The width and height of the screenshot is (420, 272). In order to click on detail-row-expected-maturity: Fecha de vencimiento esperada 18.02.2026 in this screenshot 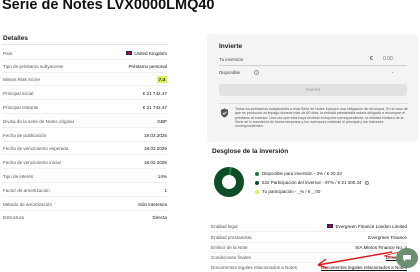, I will do `click(85, 148)`.